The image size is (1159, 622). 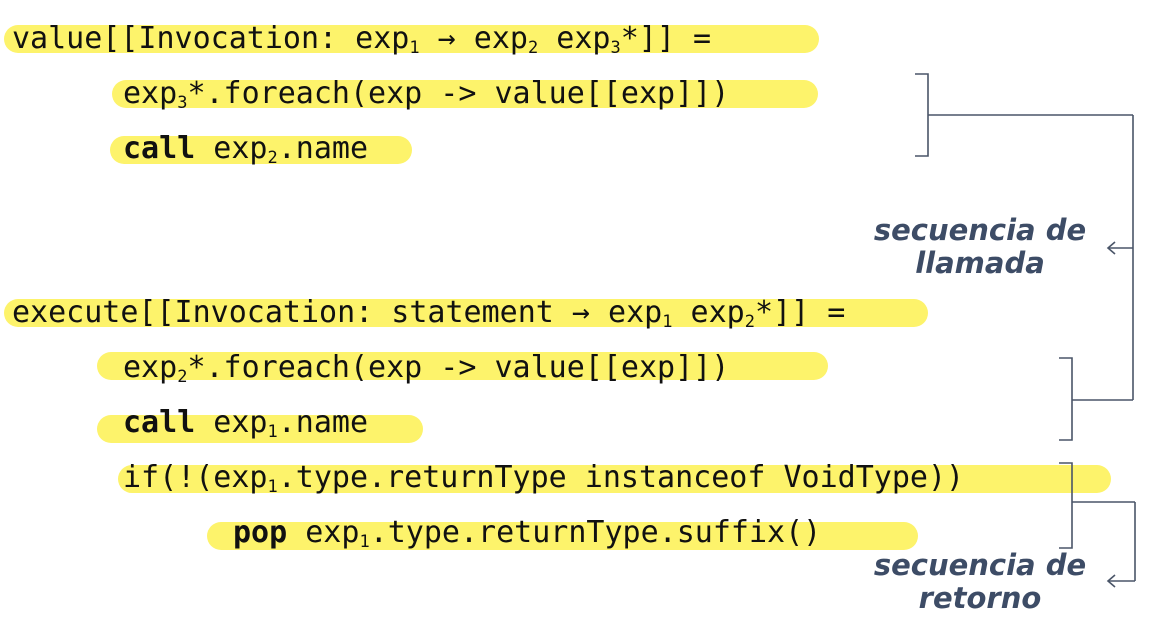 What do you see at coordinates (922, 115) in the screenshot?
I see `bracket-value-call-sequence` at bounding box center [922, 115].